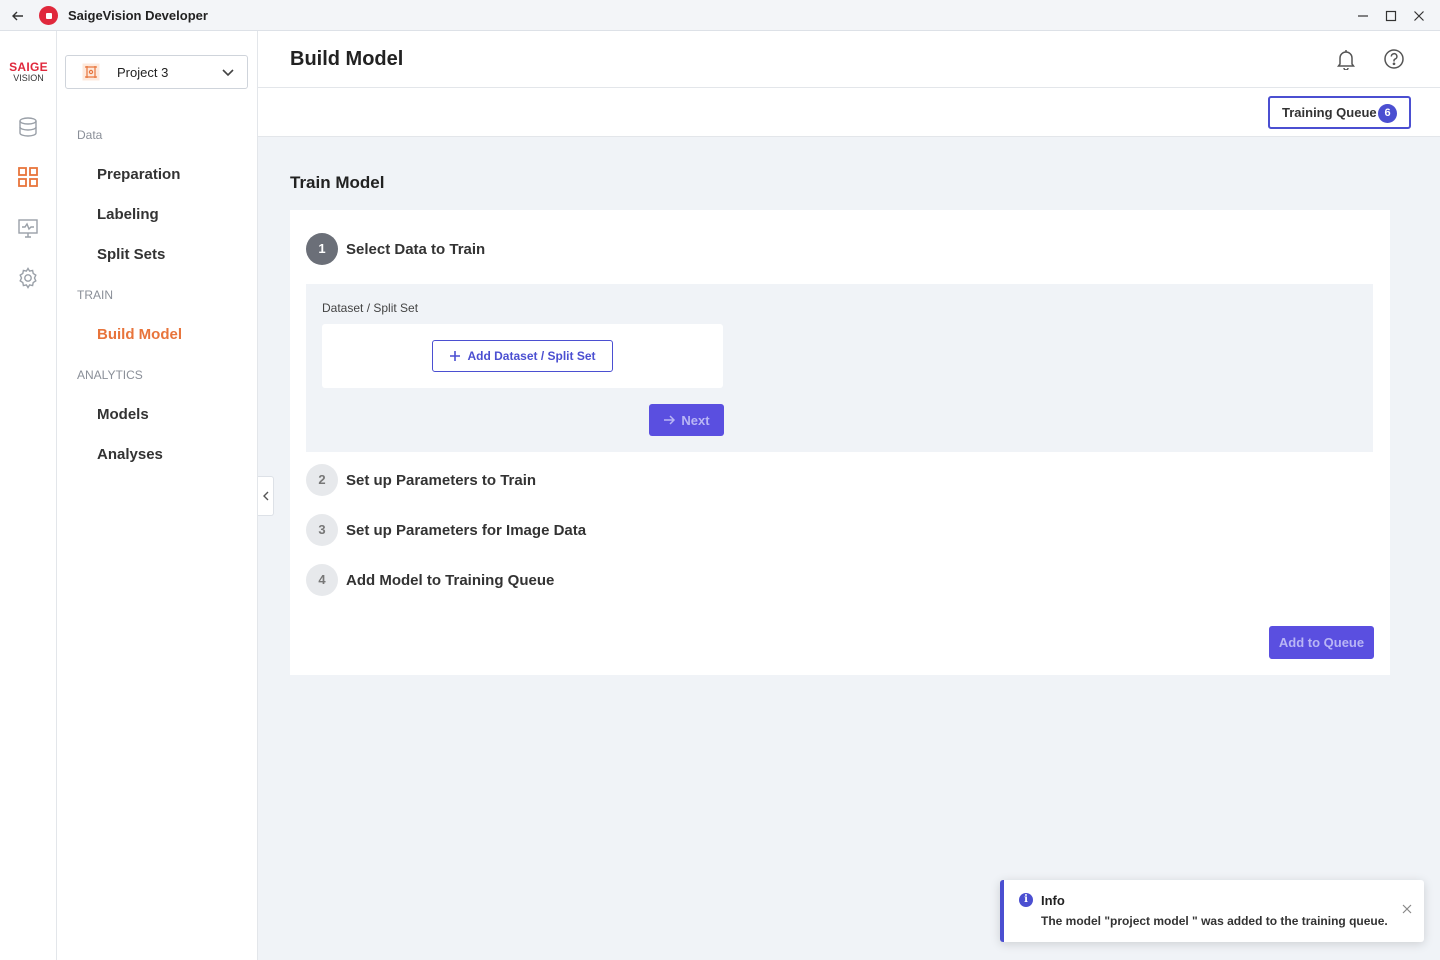  What do you see at coordinates (849, 112) in the screenshot?
I see `action-bar: Training Queue 6` at bounding box center [849, 112].